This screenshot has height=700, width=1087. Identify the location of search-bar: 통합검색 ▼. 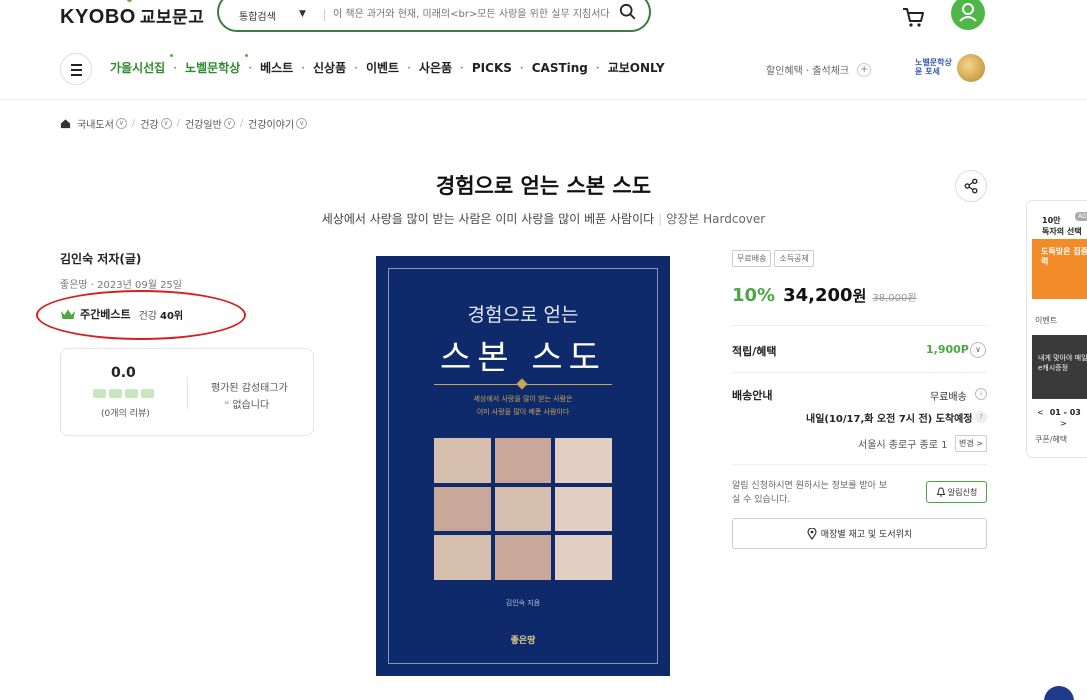
(434, 16).